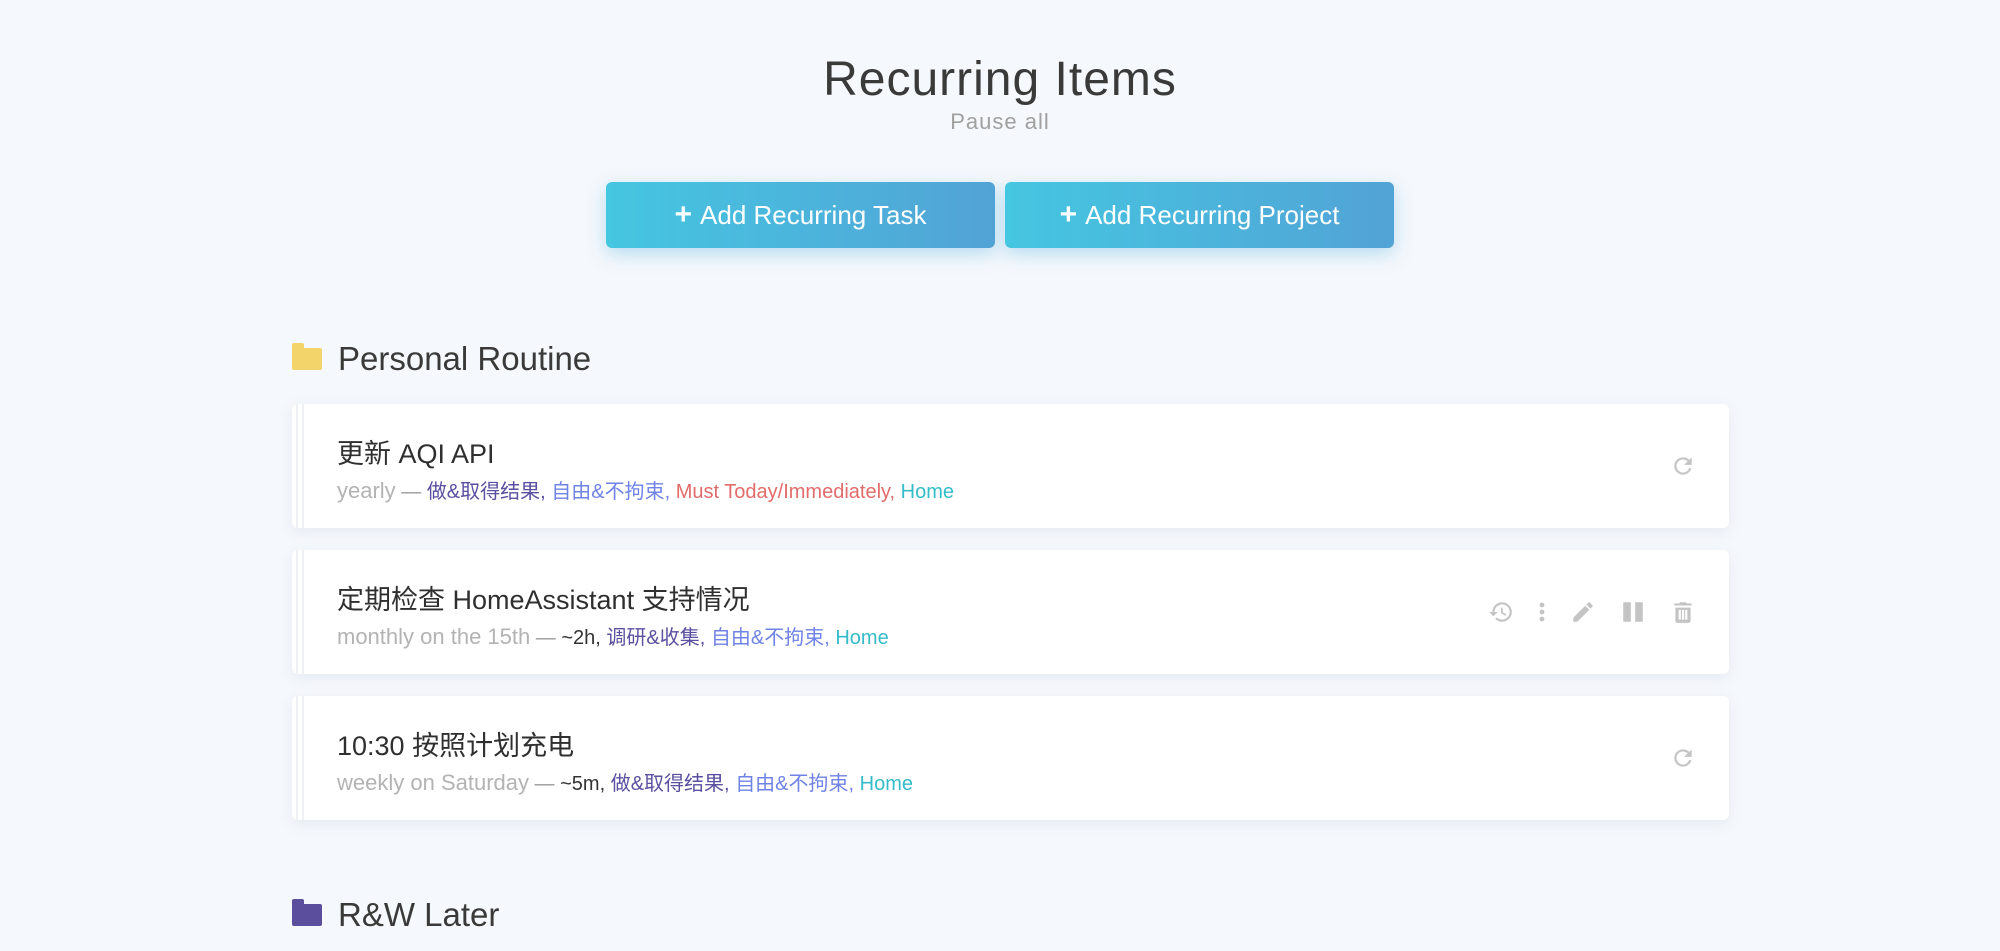 This screenshot has height=951, width=2000. I want to click on section-header: R&W Later, so click(395, 915).